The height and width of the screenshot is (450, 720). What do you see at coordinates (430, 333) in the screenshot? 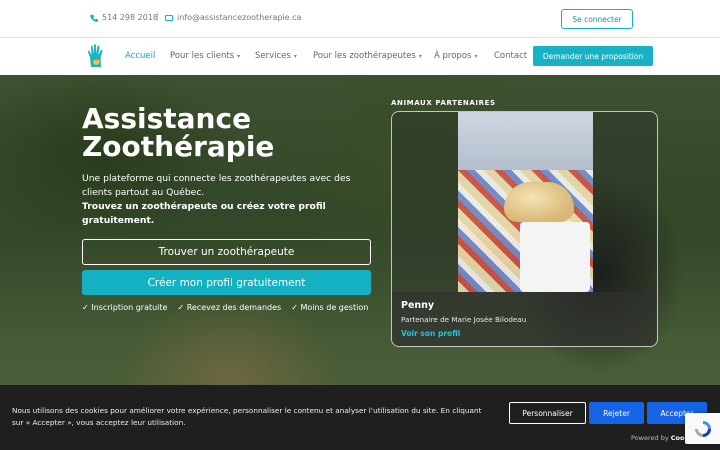
I see `view-profile-link: Voir son profil` at bounding box center [430, 333].